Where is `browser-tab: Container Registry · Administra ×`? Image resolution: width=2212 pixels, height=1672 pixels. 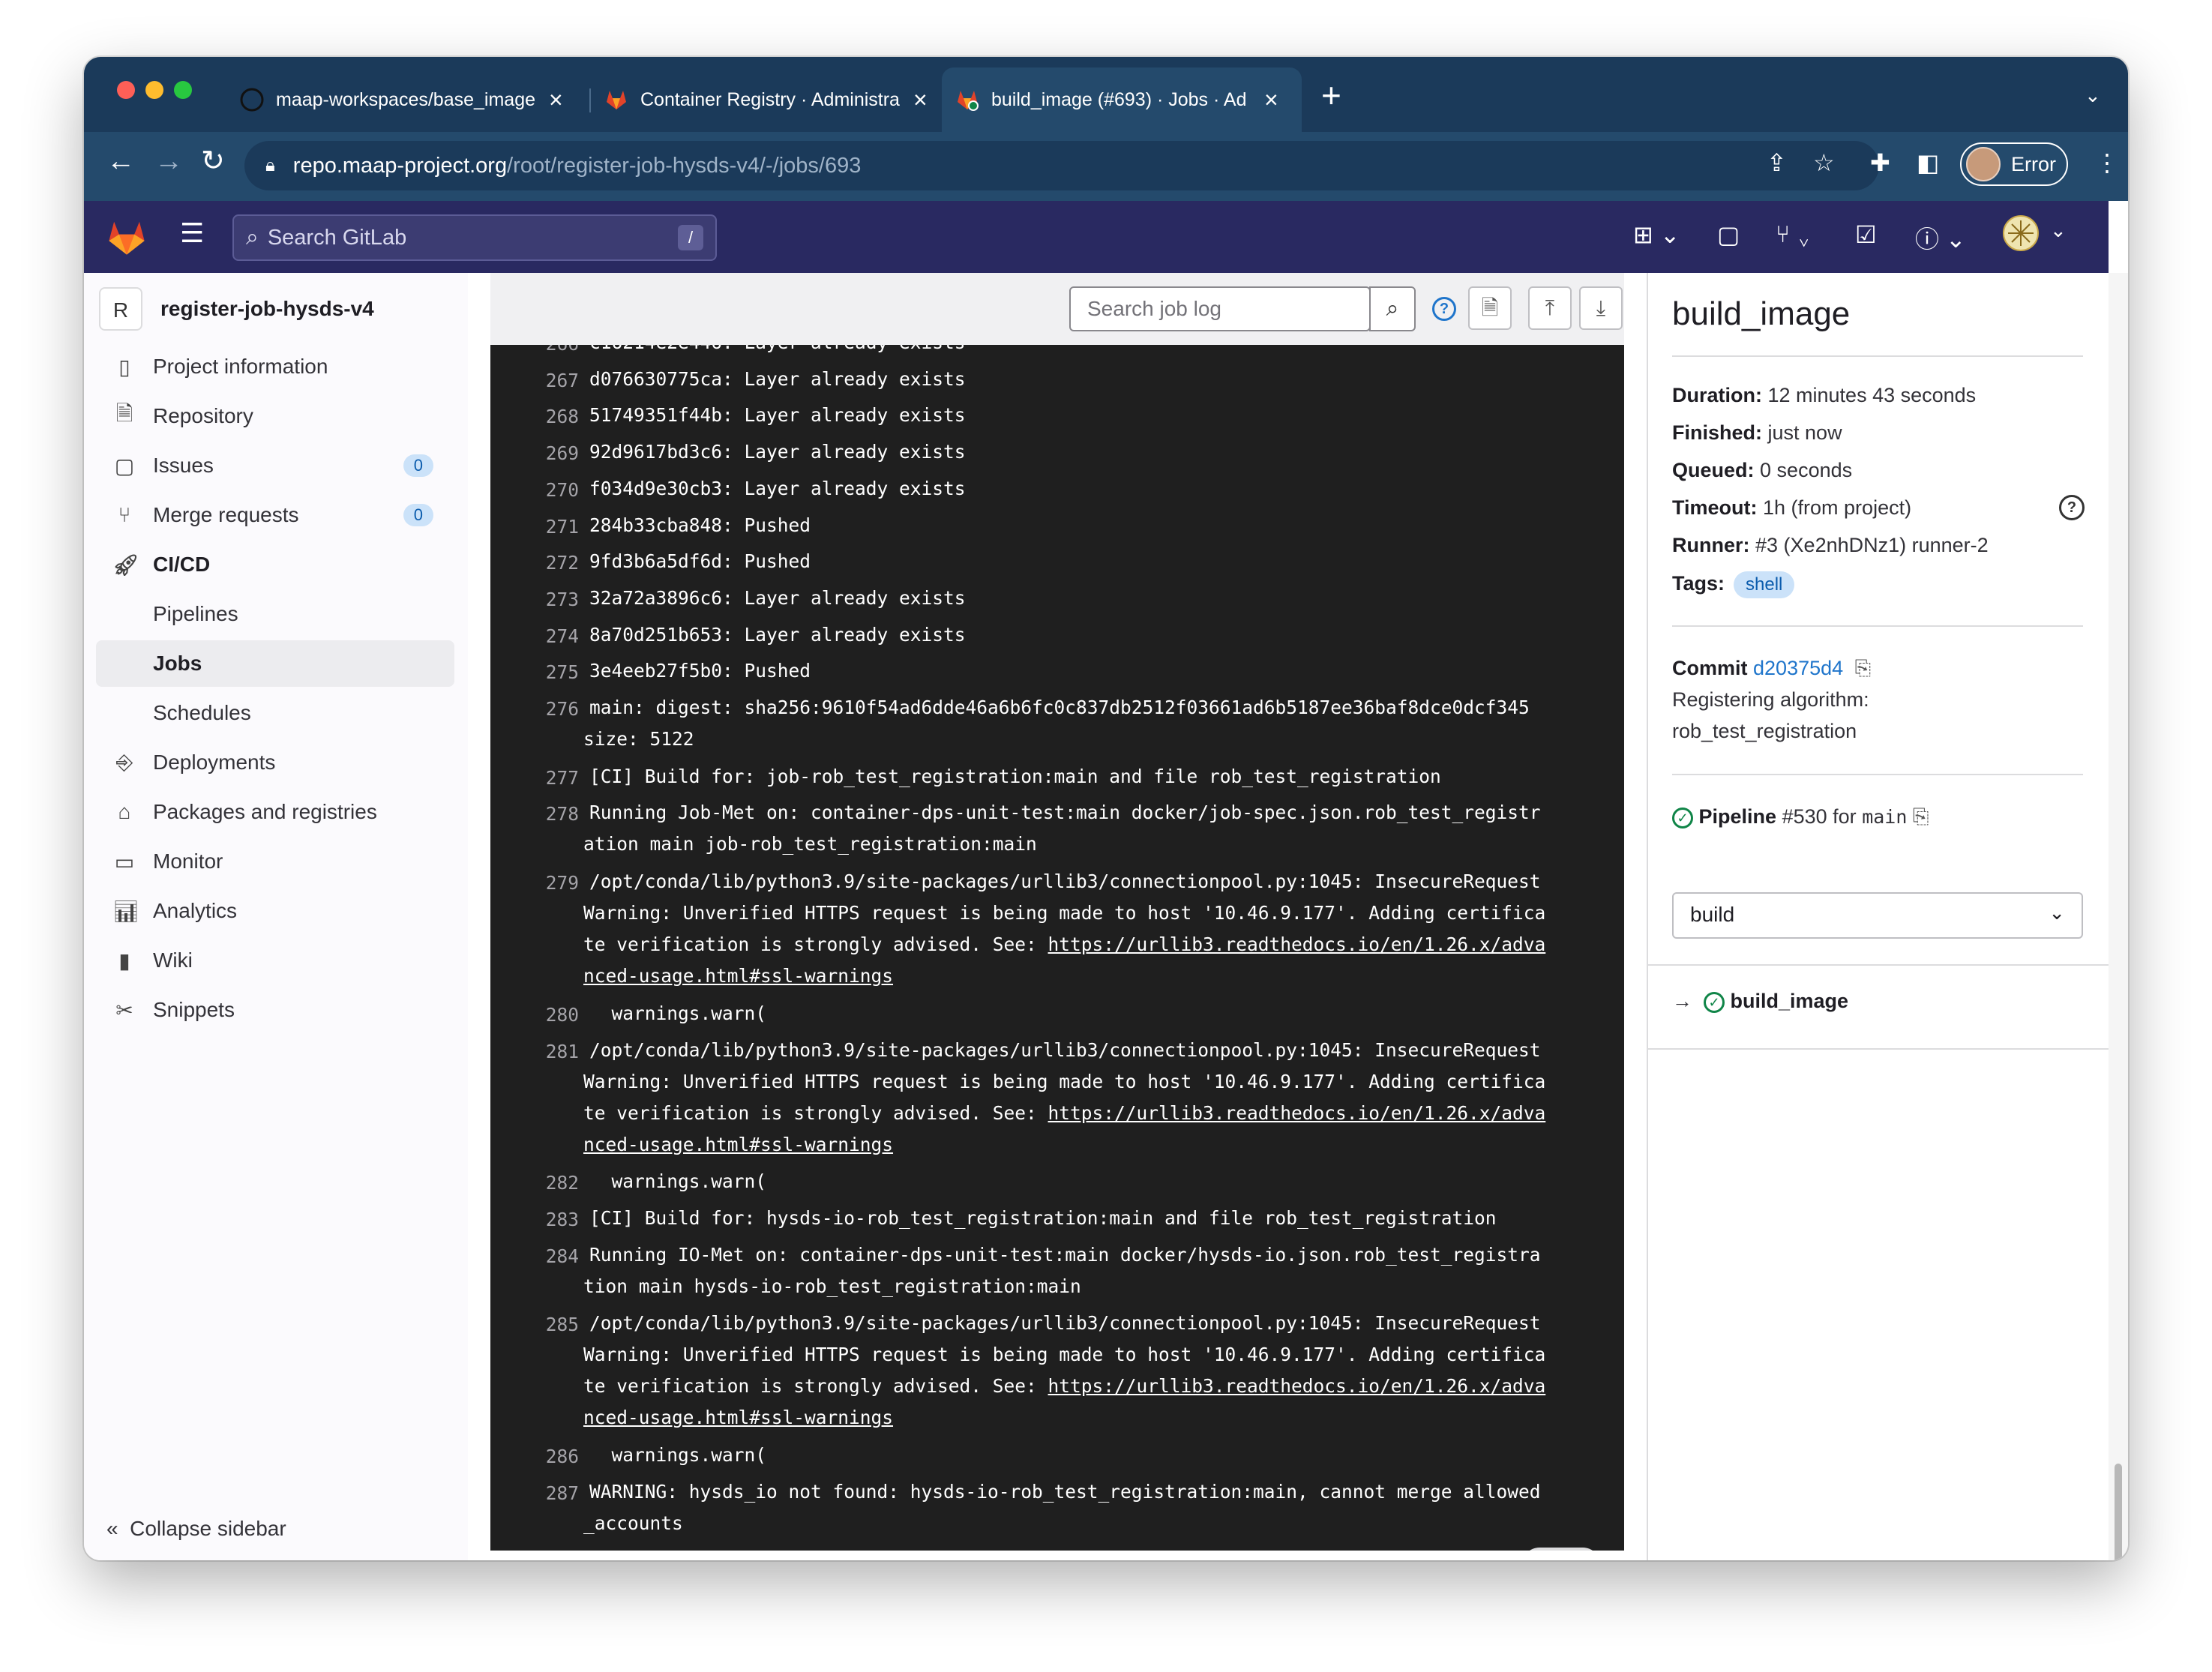
browser-tab: Container Registry · Administra × is located at coordinates (771, 99).